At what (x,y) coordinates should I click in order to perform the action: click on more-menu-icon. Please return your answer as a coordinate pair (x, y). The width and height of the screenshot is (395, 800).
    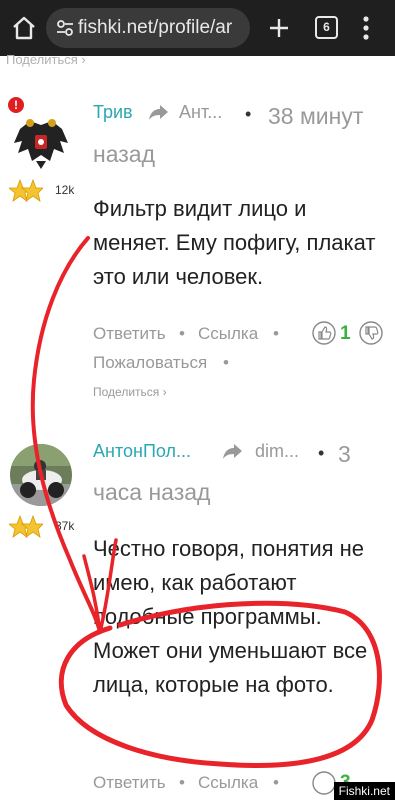
    Looking at the image, I should click on (366, 28).